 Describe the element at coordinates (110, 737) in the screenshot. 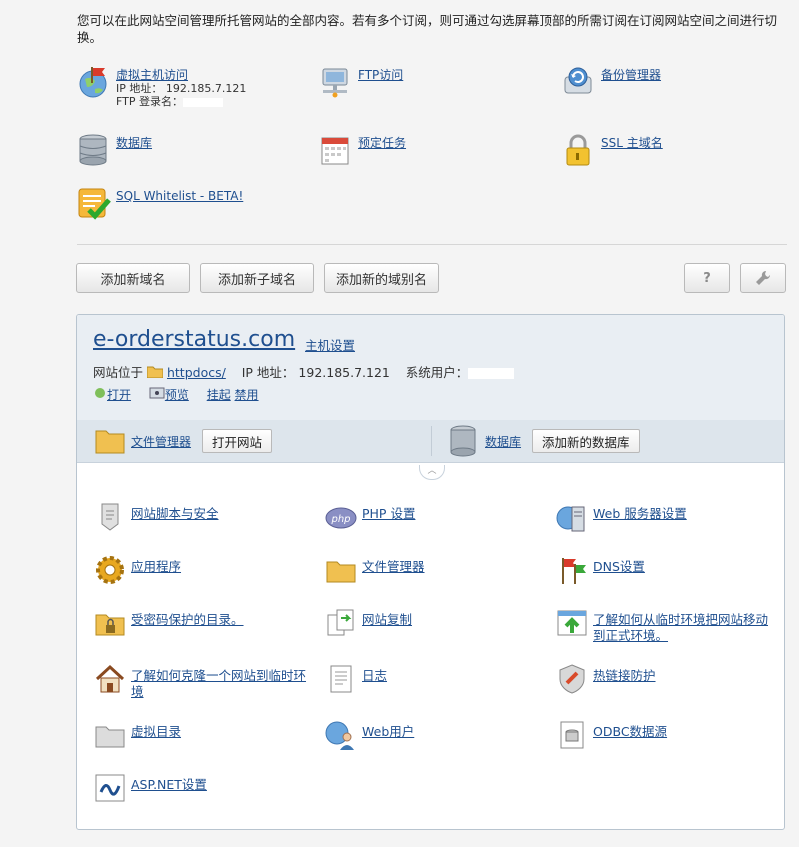

I see `gray-folder-icon` at that location.